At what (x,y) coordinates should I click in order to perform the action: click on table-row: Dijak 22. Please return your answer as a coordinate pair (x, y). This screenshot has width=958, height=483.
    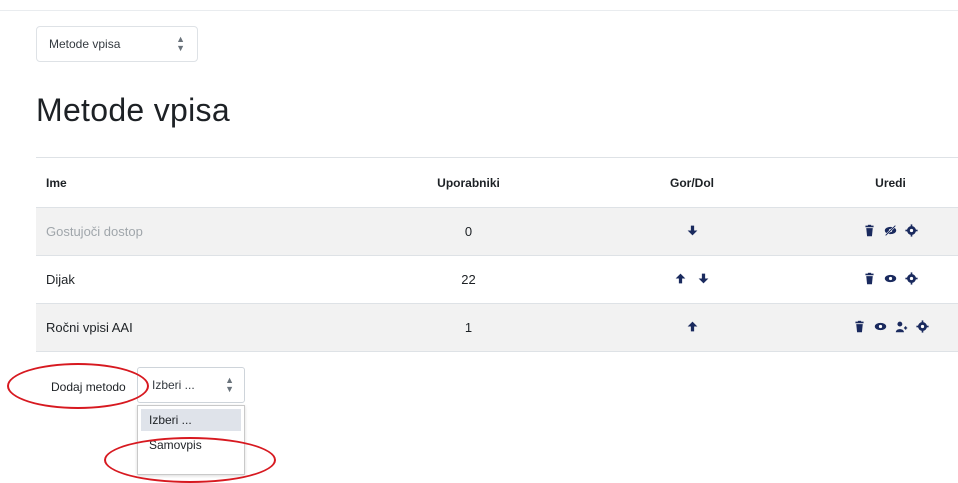
    Looking at the image, I should click on (497, 280).